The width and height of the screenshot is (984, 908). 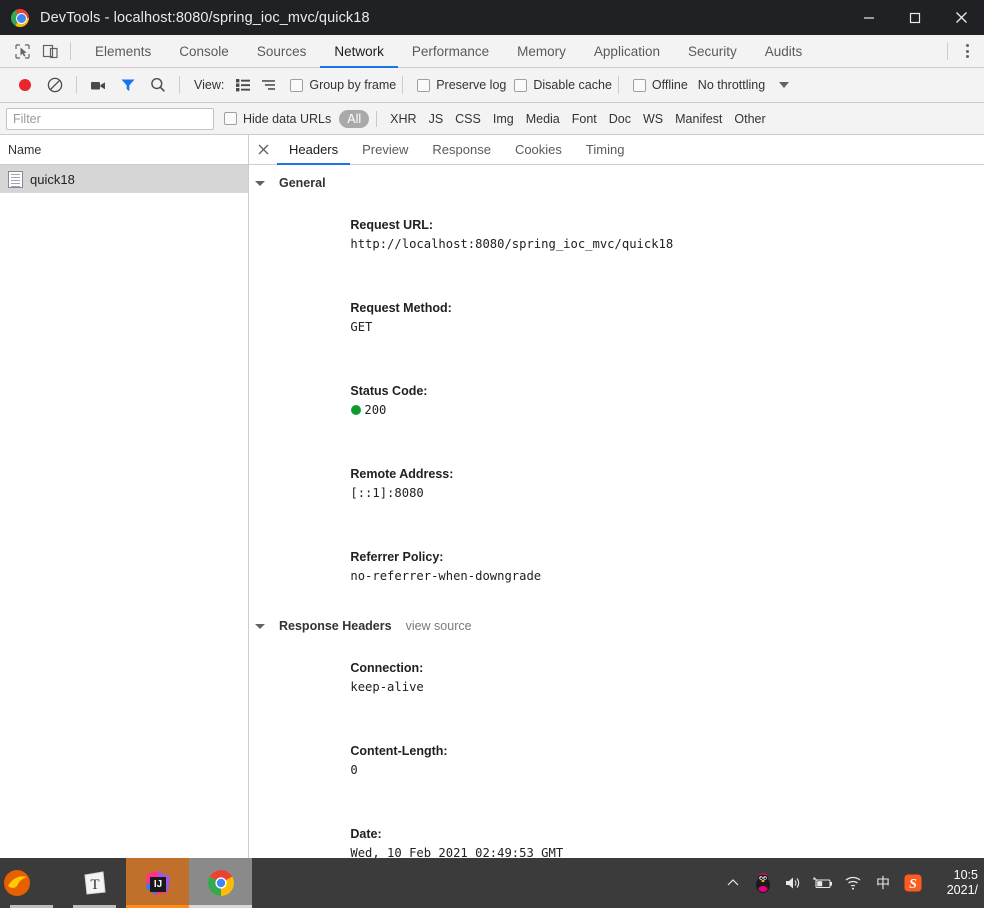 What do you see at coordinates (123, 51) in the screenshot?
I see `tab-elements: Elements` at bounding box center [123, 51].